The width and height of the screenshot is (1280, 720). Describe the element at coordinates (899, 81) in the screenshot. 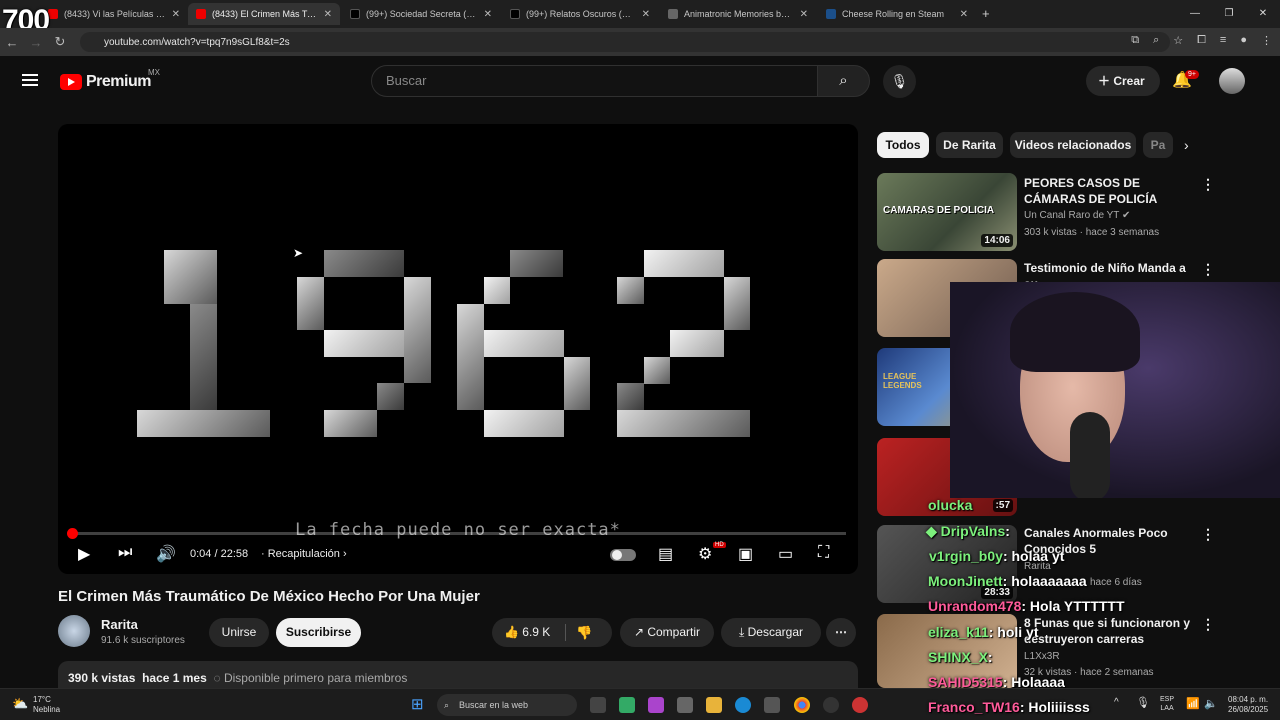

I see `voice-search-button: 🎙` at that location.